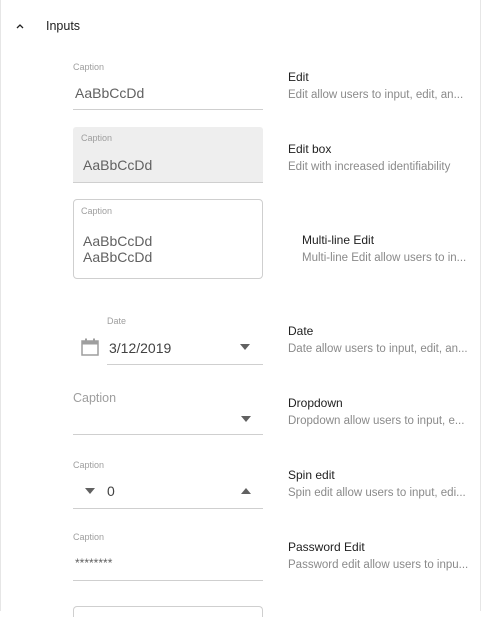  I want to click on multiline-line-1: AaBbCcDd, so click(117, 241).